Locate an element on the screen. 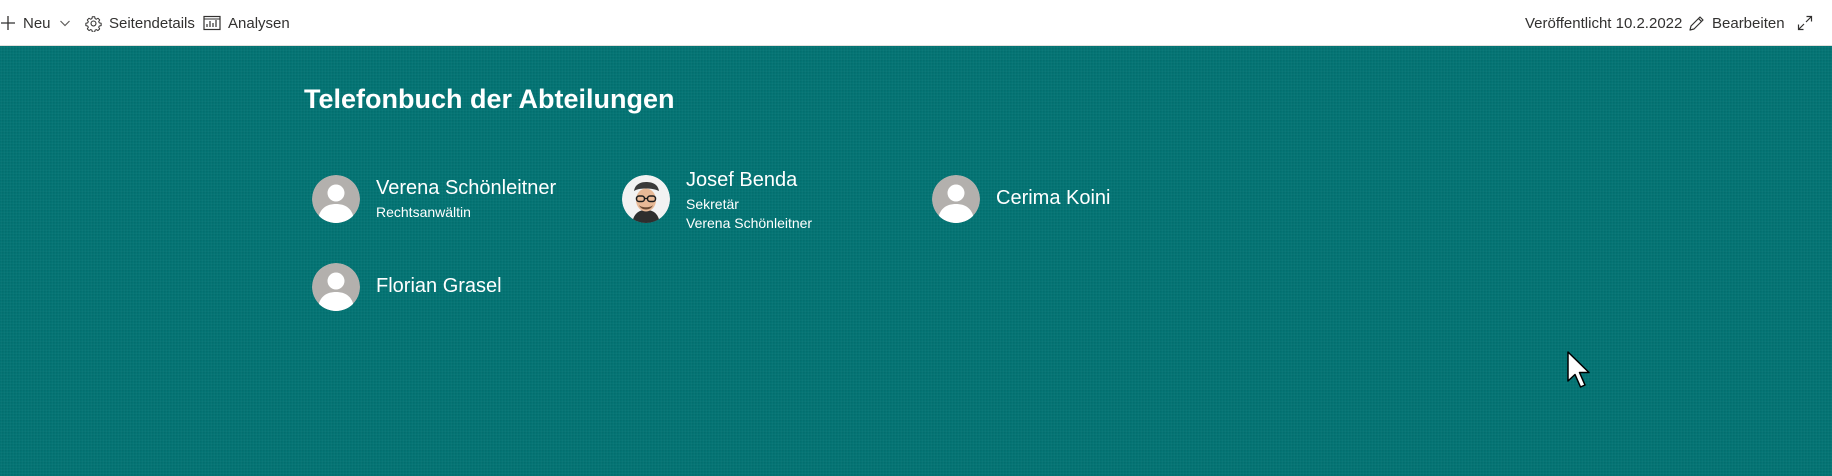  person-manager: Verena Schönleitner is located at coordinates (749, 223).